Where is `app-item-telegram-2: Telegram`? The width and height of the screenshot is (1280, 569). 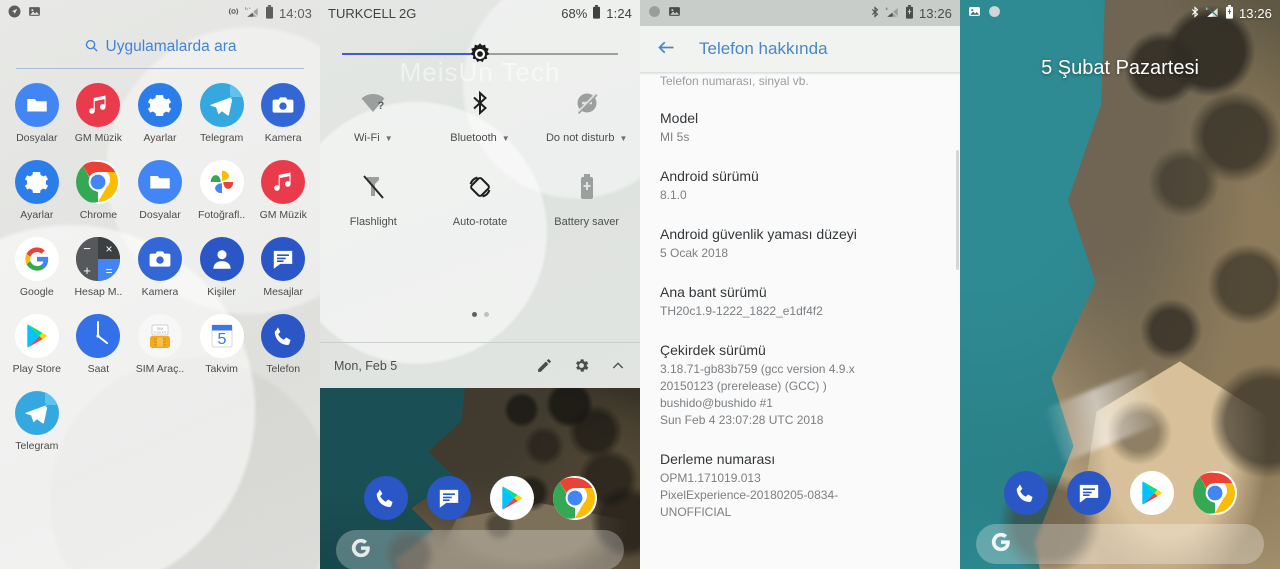 app-item-telegram-2: Telegram is located at coordinates (37, 417).